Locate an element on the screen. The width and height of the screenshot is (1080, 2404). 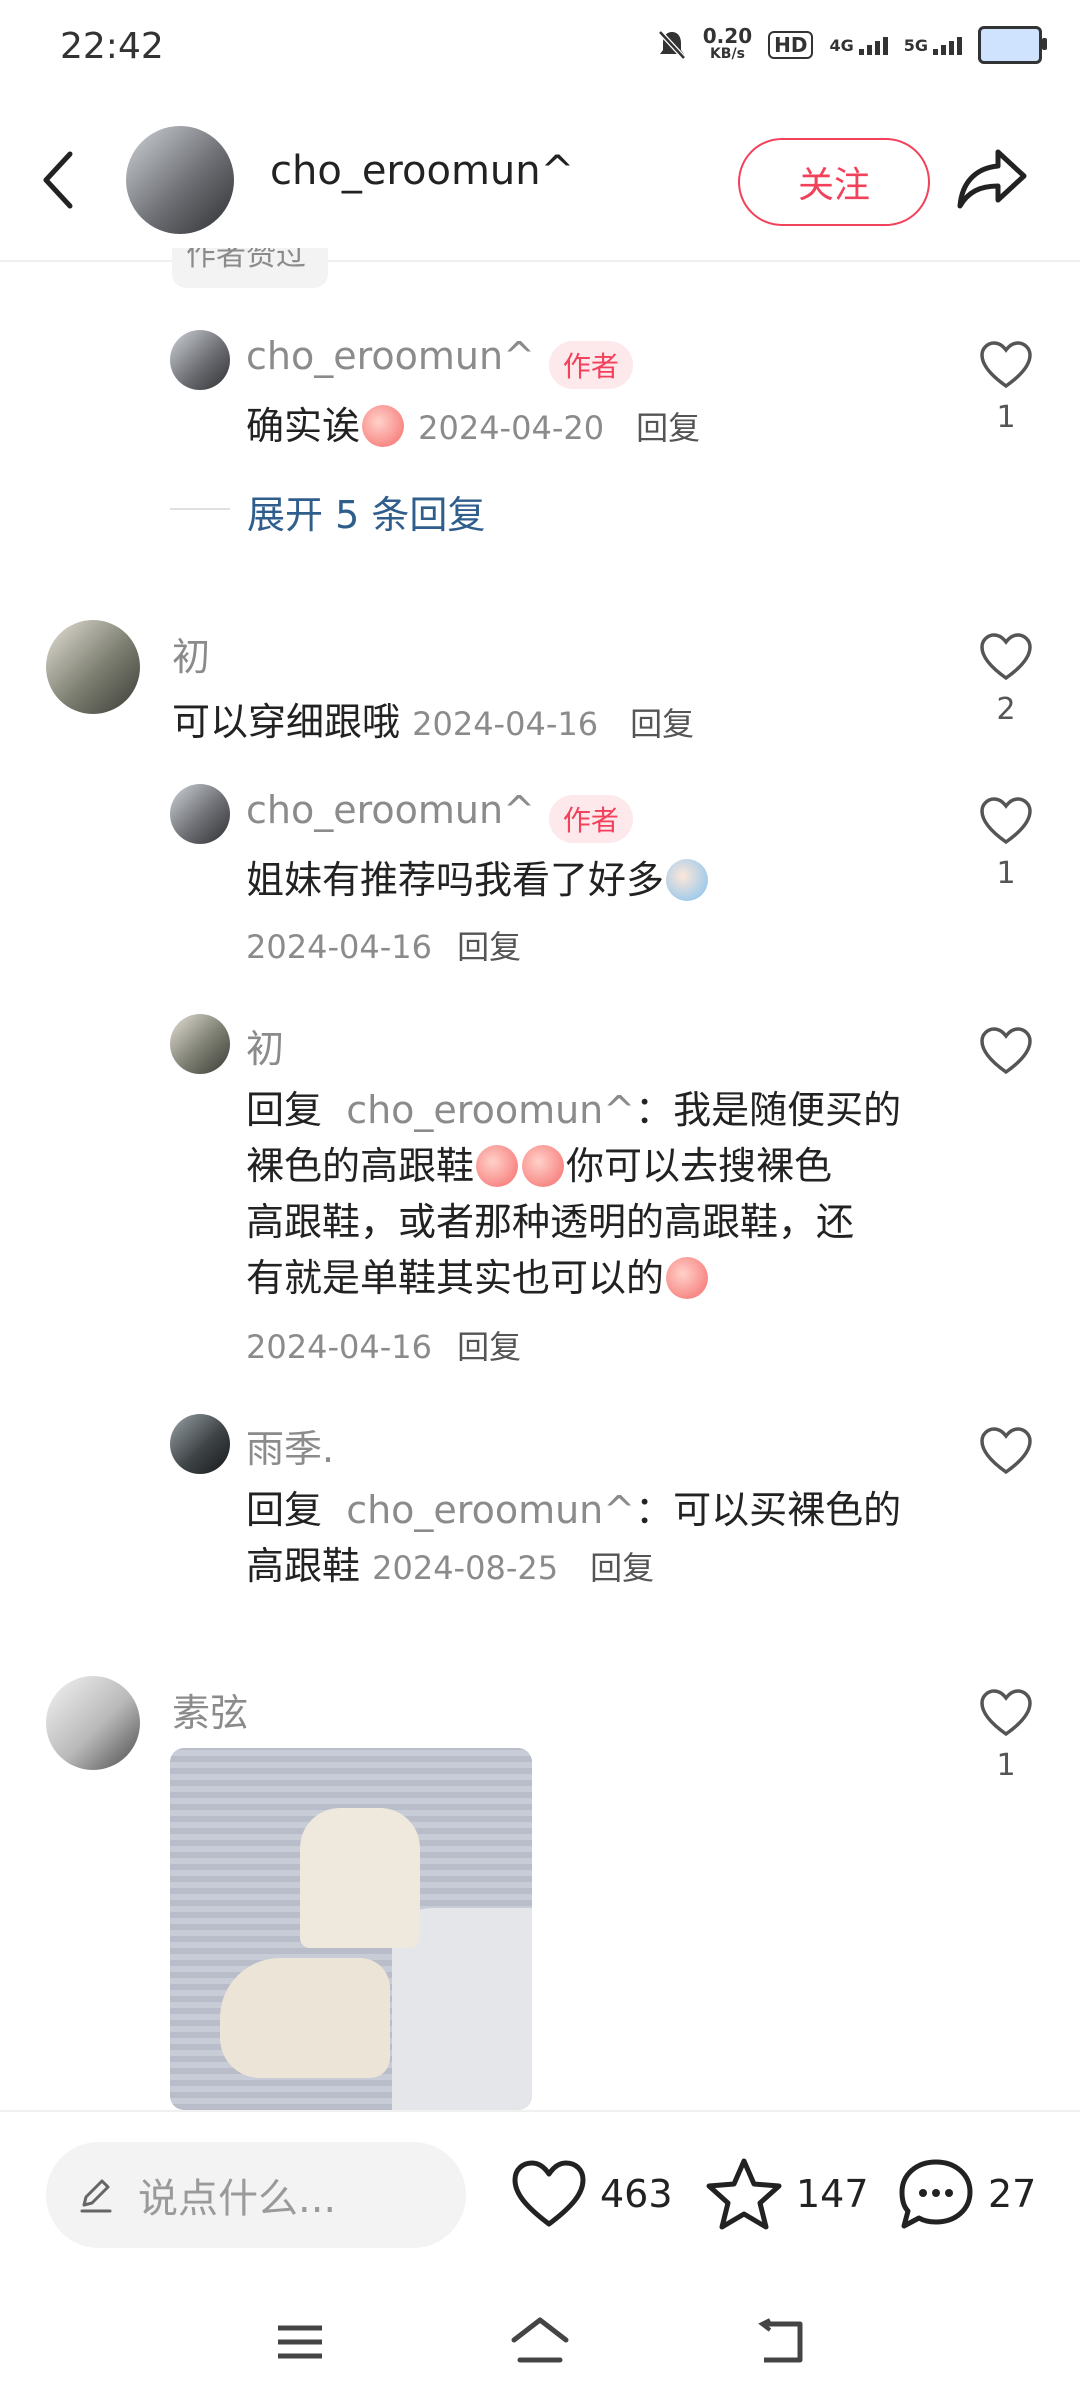
comment-body: 姐妹有推荐吗我看了好多 is located at coordinates (478, 880).